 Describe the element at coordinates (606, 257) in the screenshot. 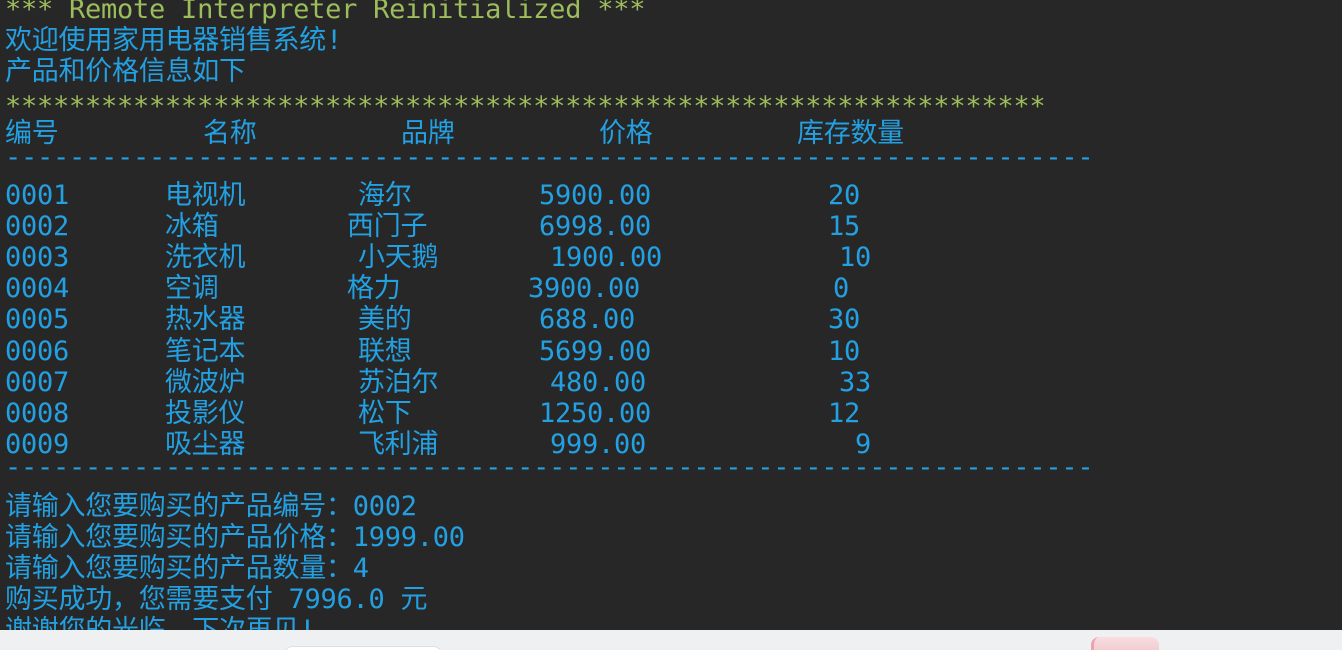

I see `cell-price: 1900.00` at that location.